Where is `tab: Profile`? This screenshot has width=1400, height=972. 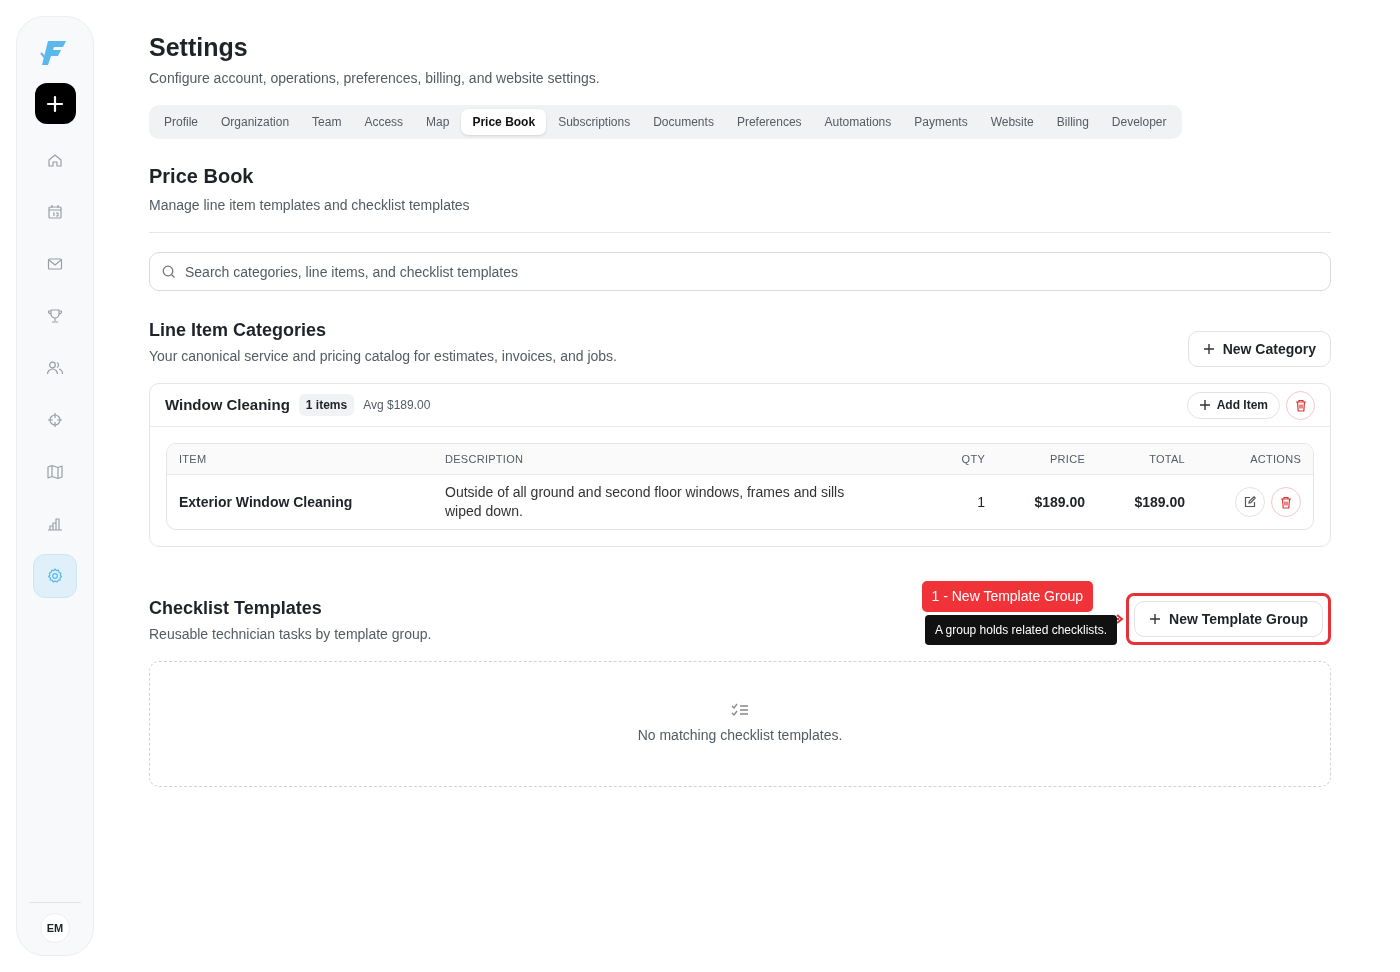 tab: Profile is located at coordinates (181, 122).